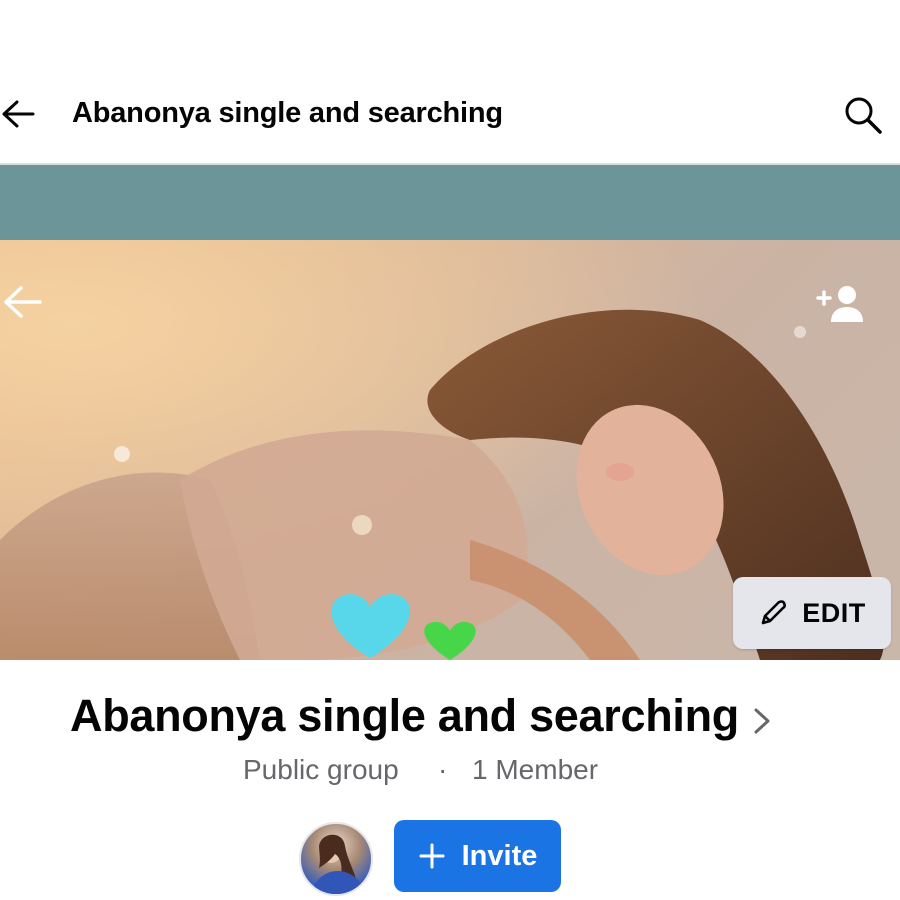 Image resolution: width=900 pixels, height=900 pixels. I want to click on add-person-icon, so click(839, 304).